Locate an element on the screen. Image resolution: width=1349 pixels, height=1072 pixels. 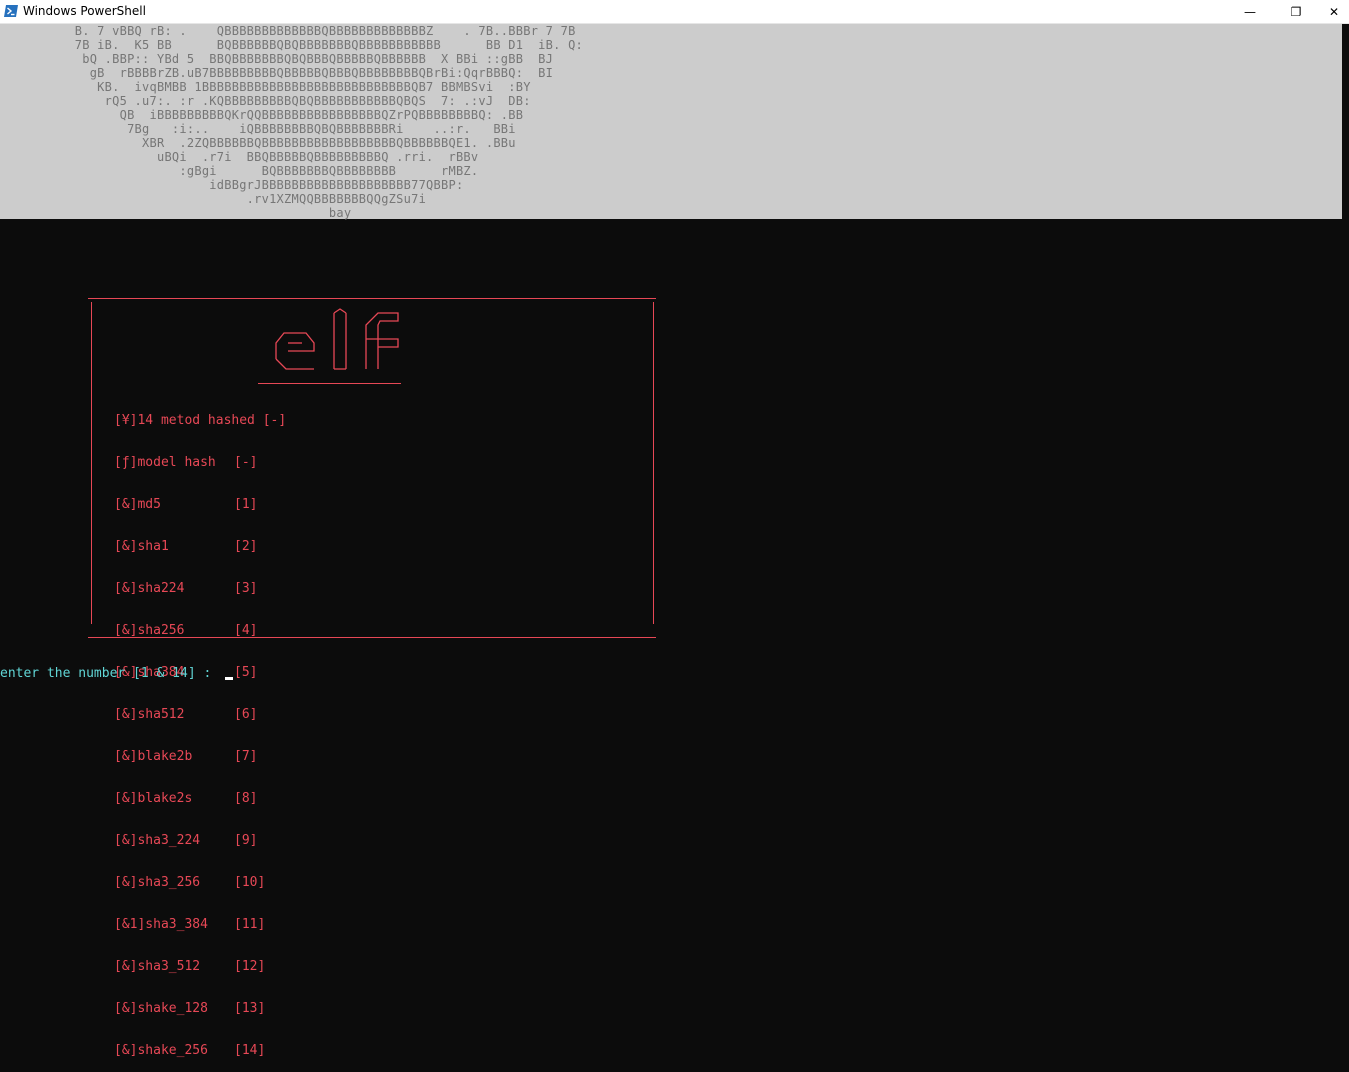
menu-item-code: [13] is located at coordinates (250, 1008).